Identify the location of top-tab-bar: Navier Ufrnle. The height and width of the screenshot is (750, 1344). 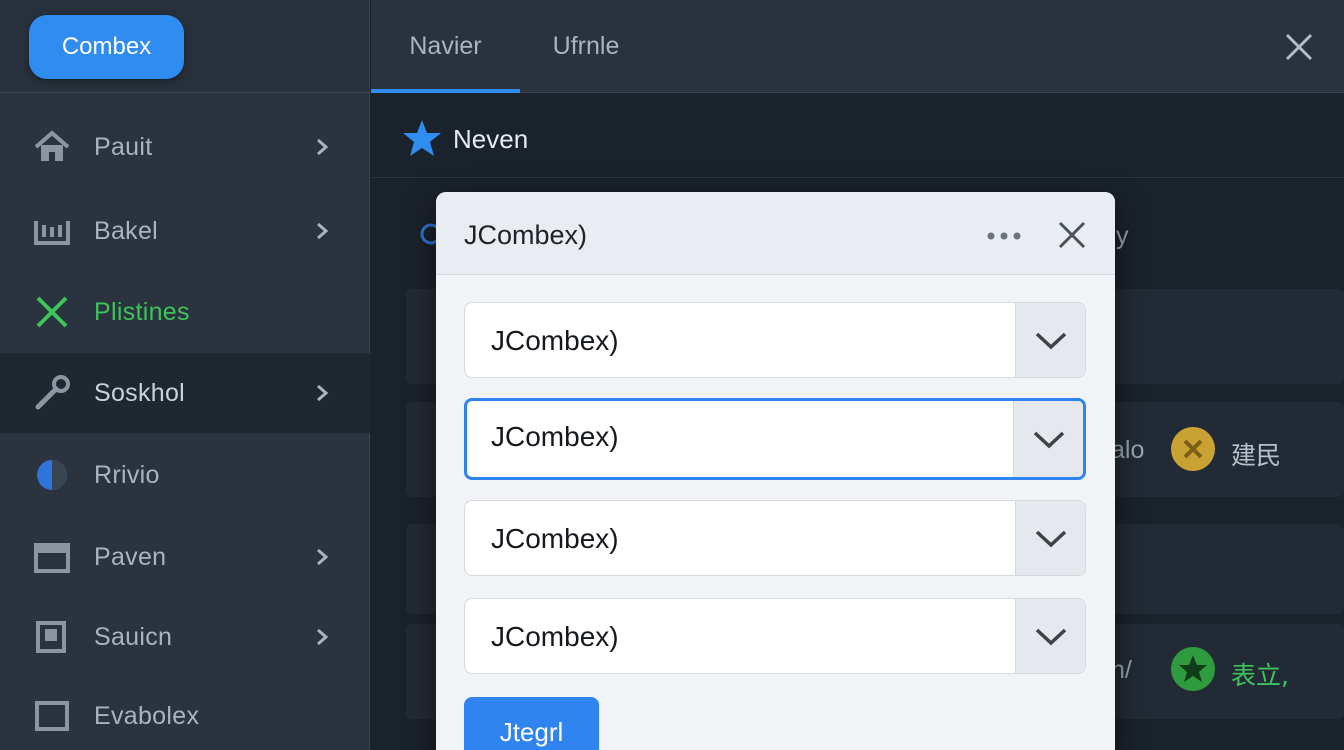
(857, 46).